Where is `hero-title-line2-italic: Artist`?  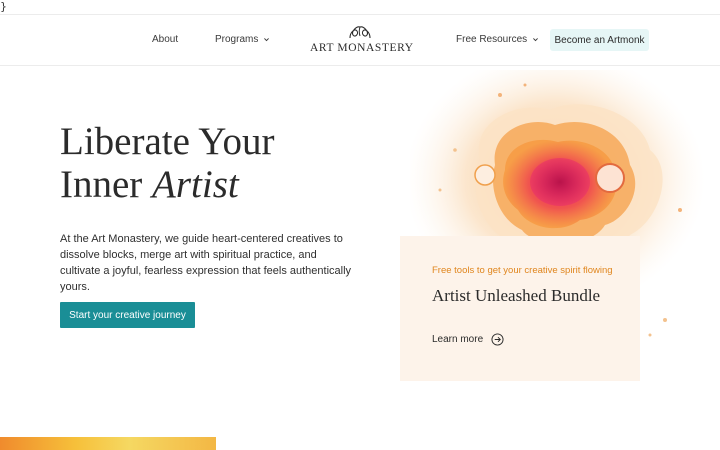
hero-title-line2-italic: Artist is located at coordinates (195, 184).